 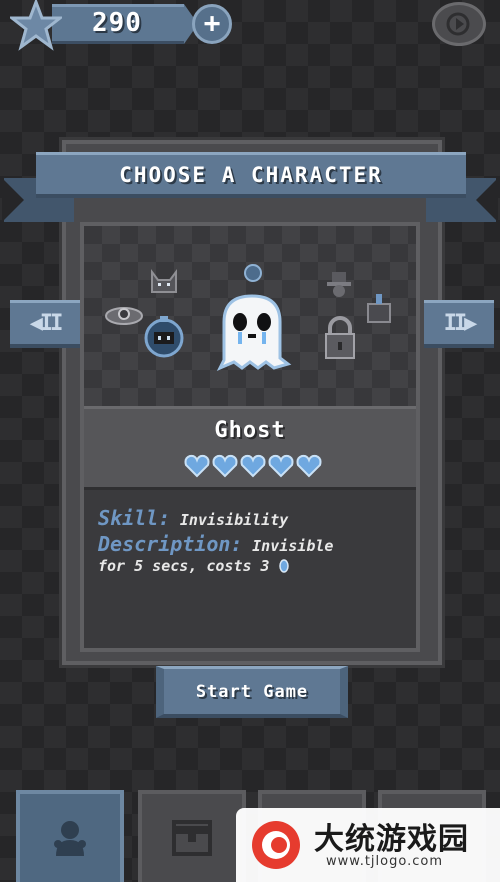 I want to click on plus-icon: +, so click(x=212, y=22).